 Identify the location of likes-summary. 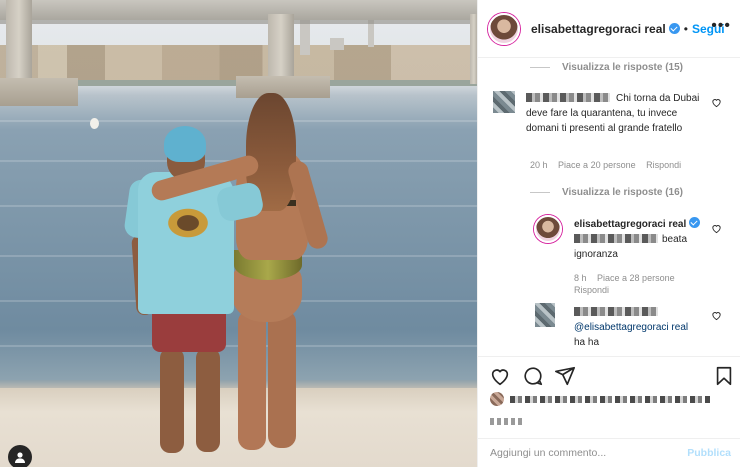
(600, 399).